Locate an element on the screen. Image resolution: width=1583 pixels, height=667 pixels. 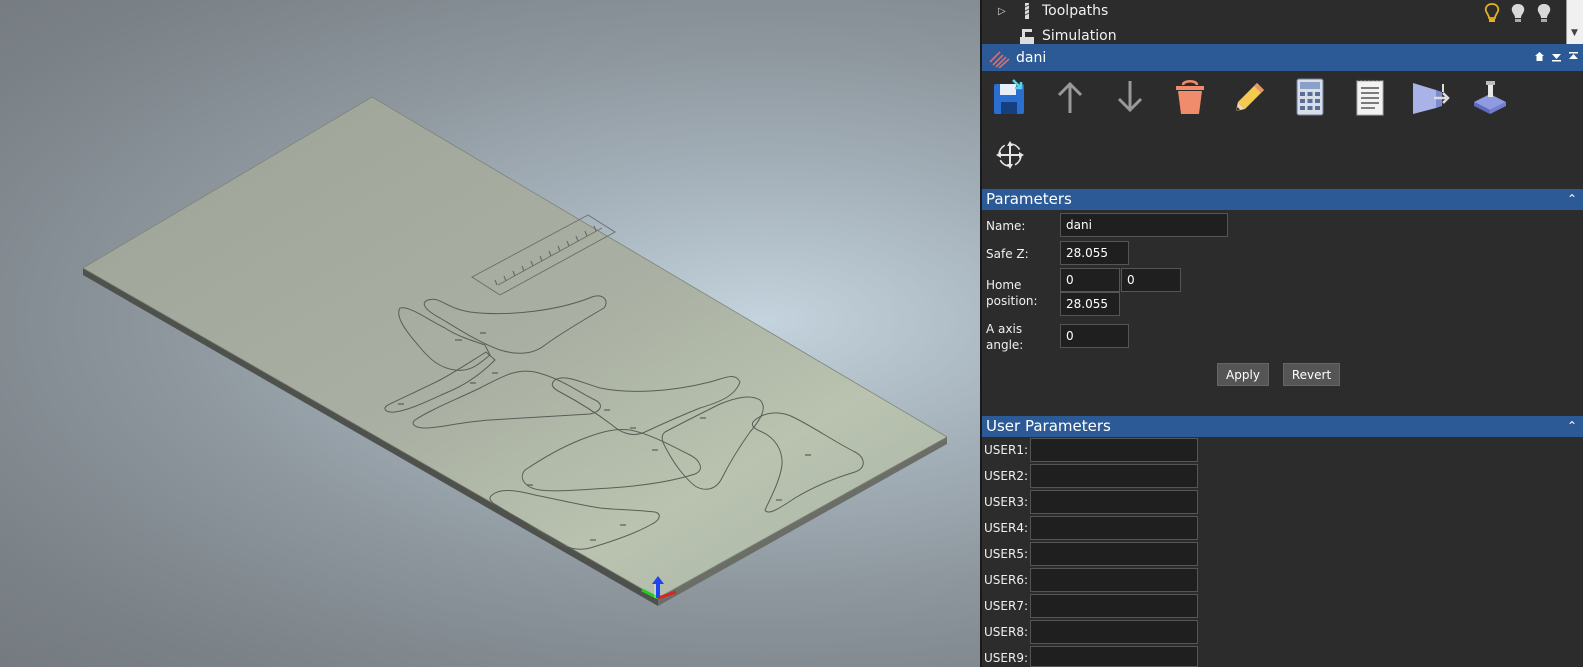
lightbulb-group is located at coordinates (1518, 13).